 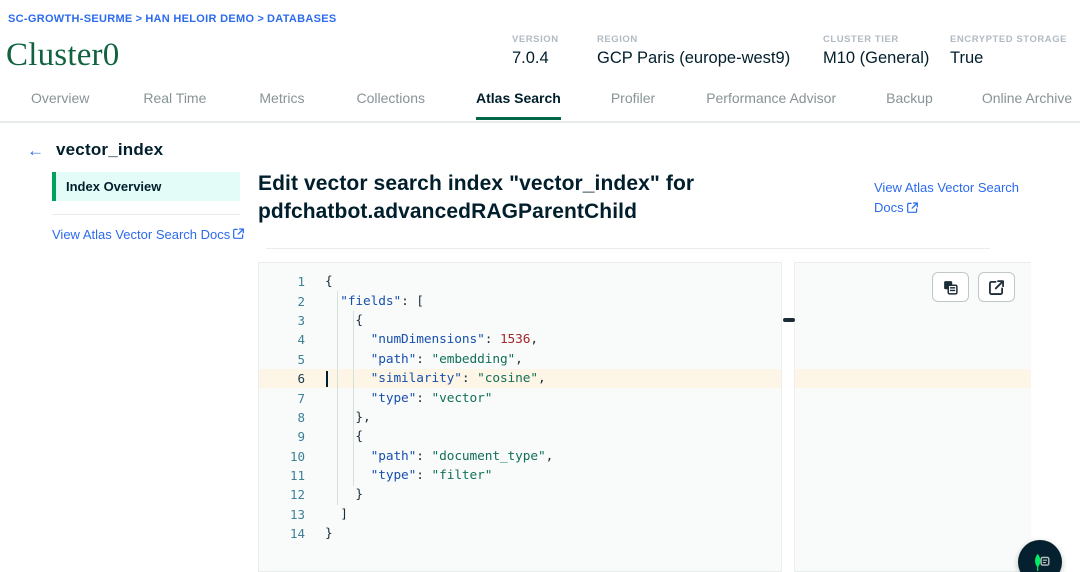 I want to click on line-number: 6, so click(x=301, y=379).